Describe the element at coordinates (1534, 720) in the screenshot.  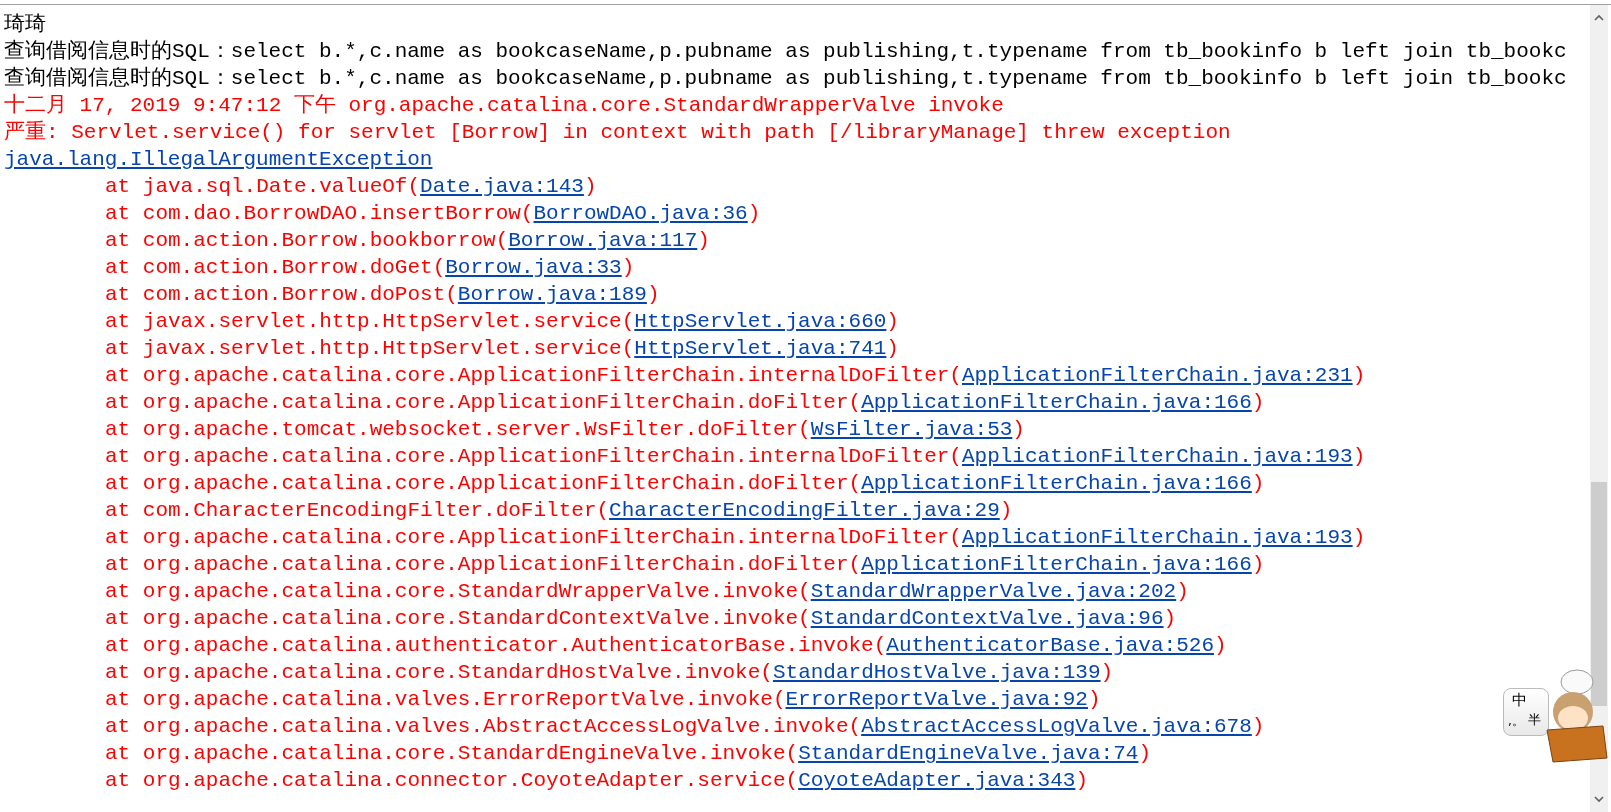
I see `width-mode-label: 半` at that location.